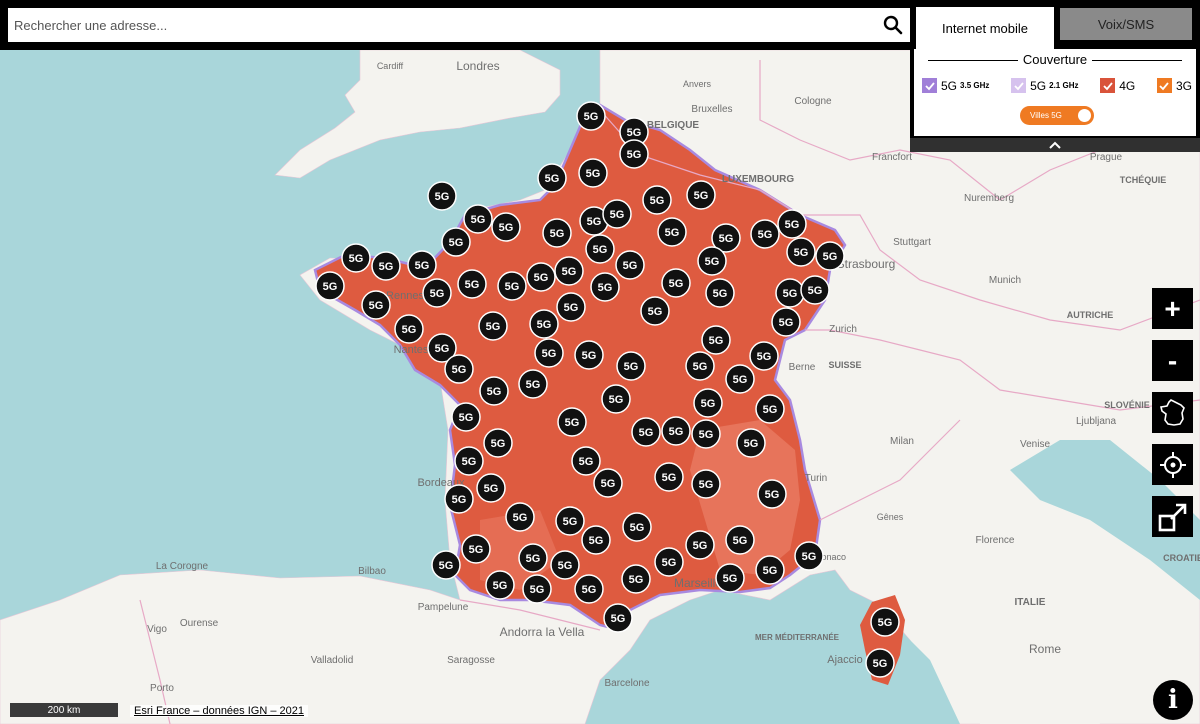 This screenshot has width=1200, height=724. I want to click on legend-5g-3-5ghz: 5G 3.5 GHz, so click(955, 85).